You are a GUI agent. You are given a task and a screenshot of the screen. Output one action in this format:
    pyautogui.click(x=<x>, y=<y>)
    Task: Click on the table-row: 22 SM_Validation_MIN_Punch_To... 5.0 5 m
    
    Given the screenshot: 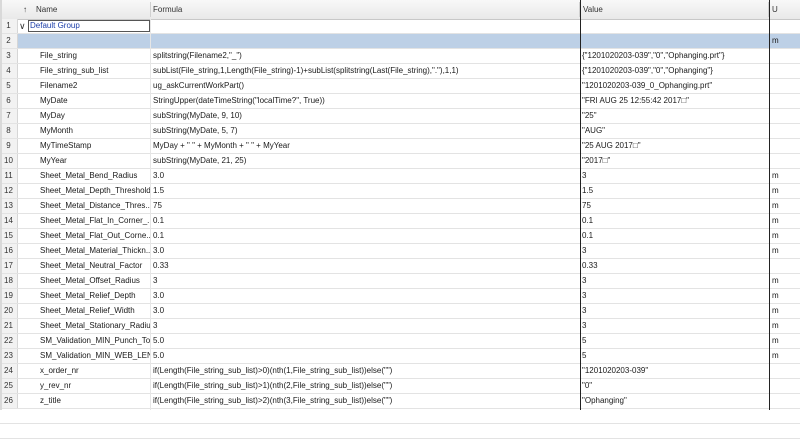 What is the action you would take?
    pyautogui.click(x=400, y=341)
    